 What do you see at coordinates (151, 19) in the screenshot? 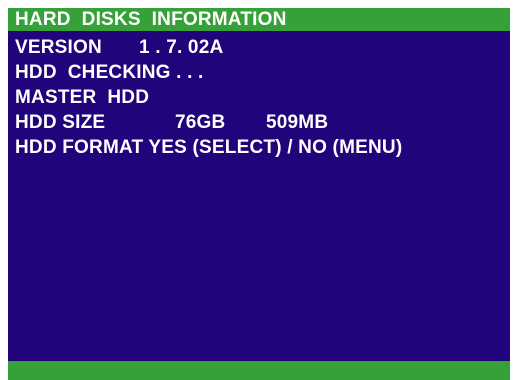
I see `page-title: HARD DISKS INFORMATION` at bounding box center [151, 19].